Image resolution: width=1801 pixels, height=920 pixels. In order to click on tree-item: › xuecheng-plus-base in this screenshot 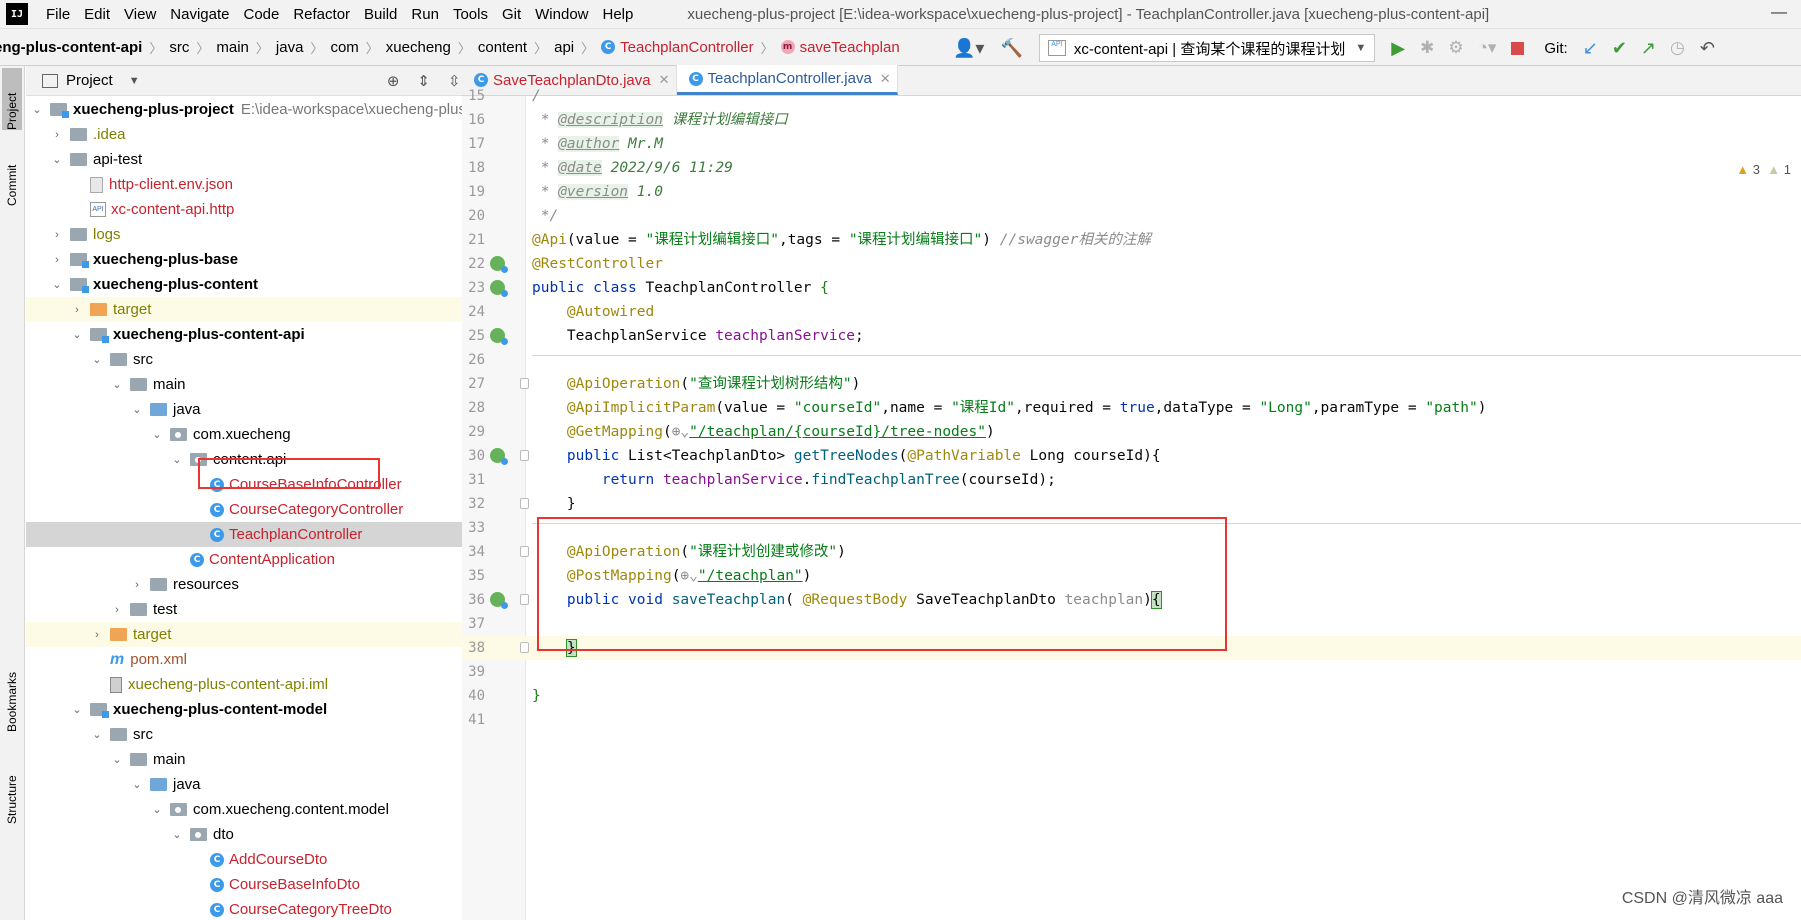, I will do `click(279, 259)`.